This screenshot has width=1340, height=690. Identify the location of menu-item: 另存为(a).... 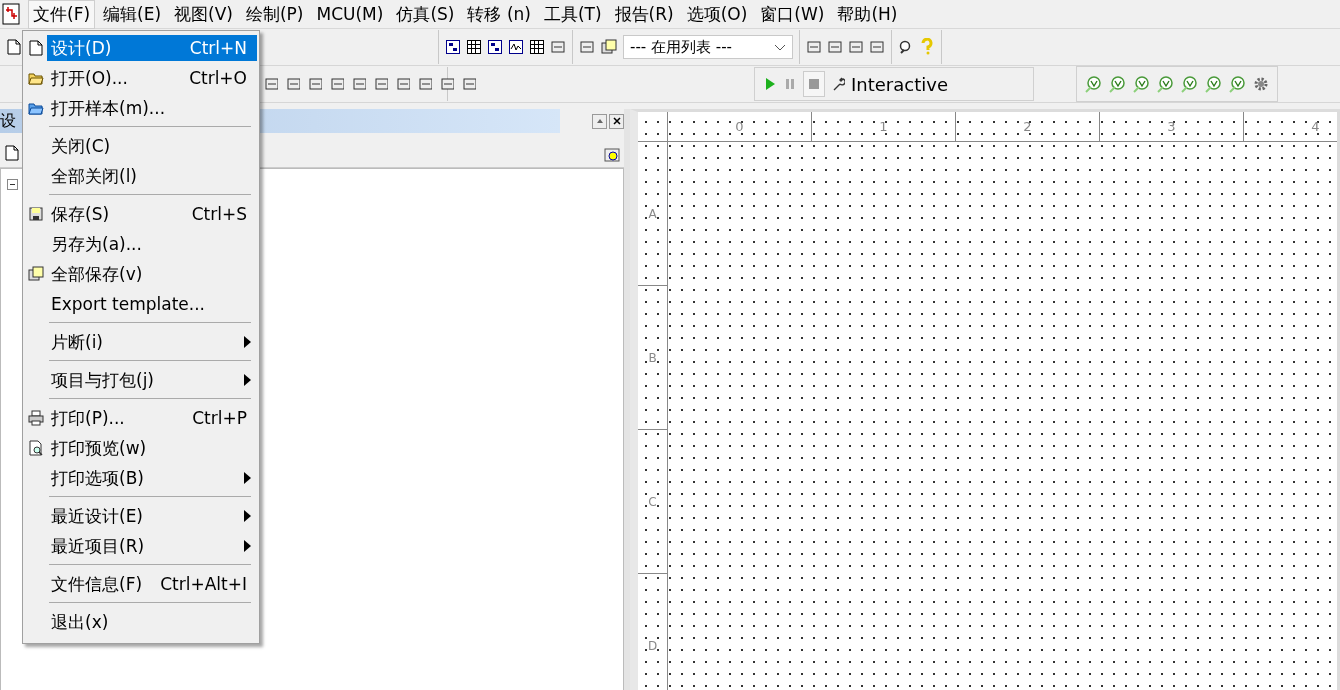
(152, 244).